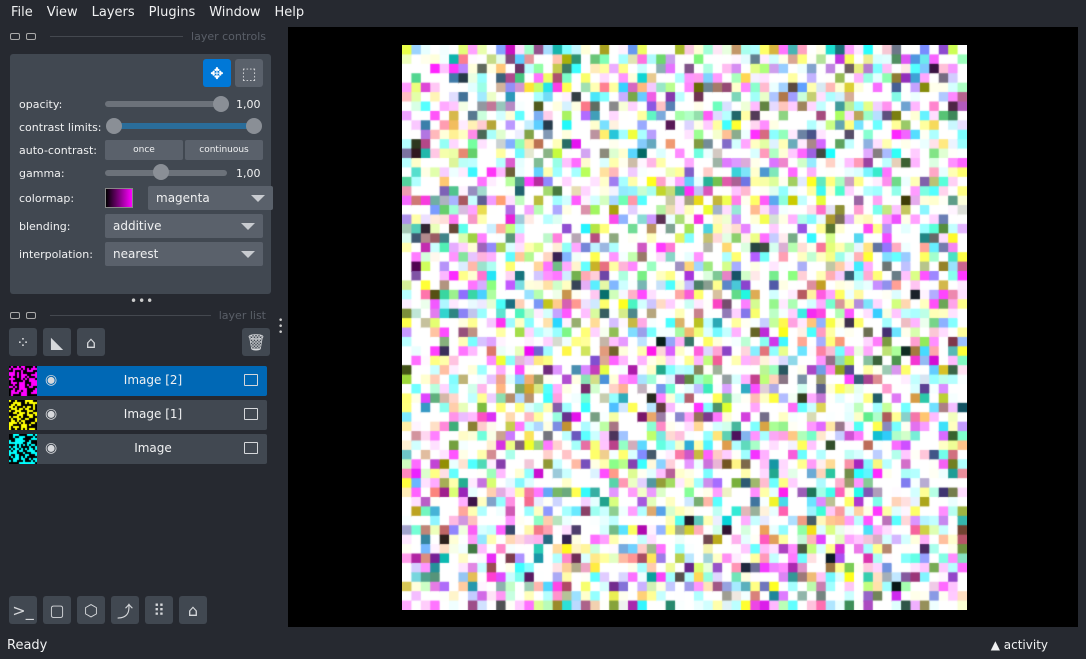 This screenshot has height=659, width=1086. Describe the element at coordinates (224, 150) in the screenshot. I see `continuous-button: continuous` at that location.